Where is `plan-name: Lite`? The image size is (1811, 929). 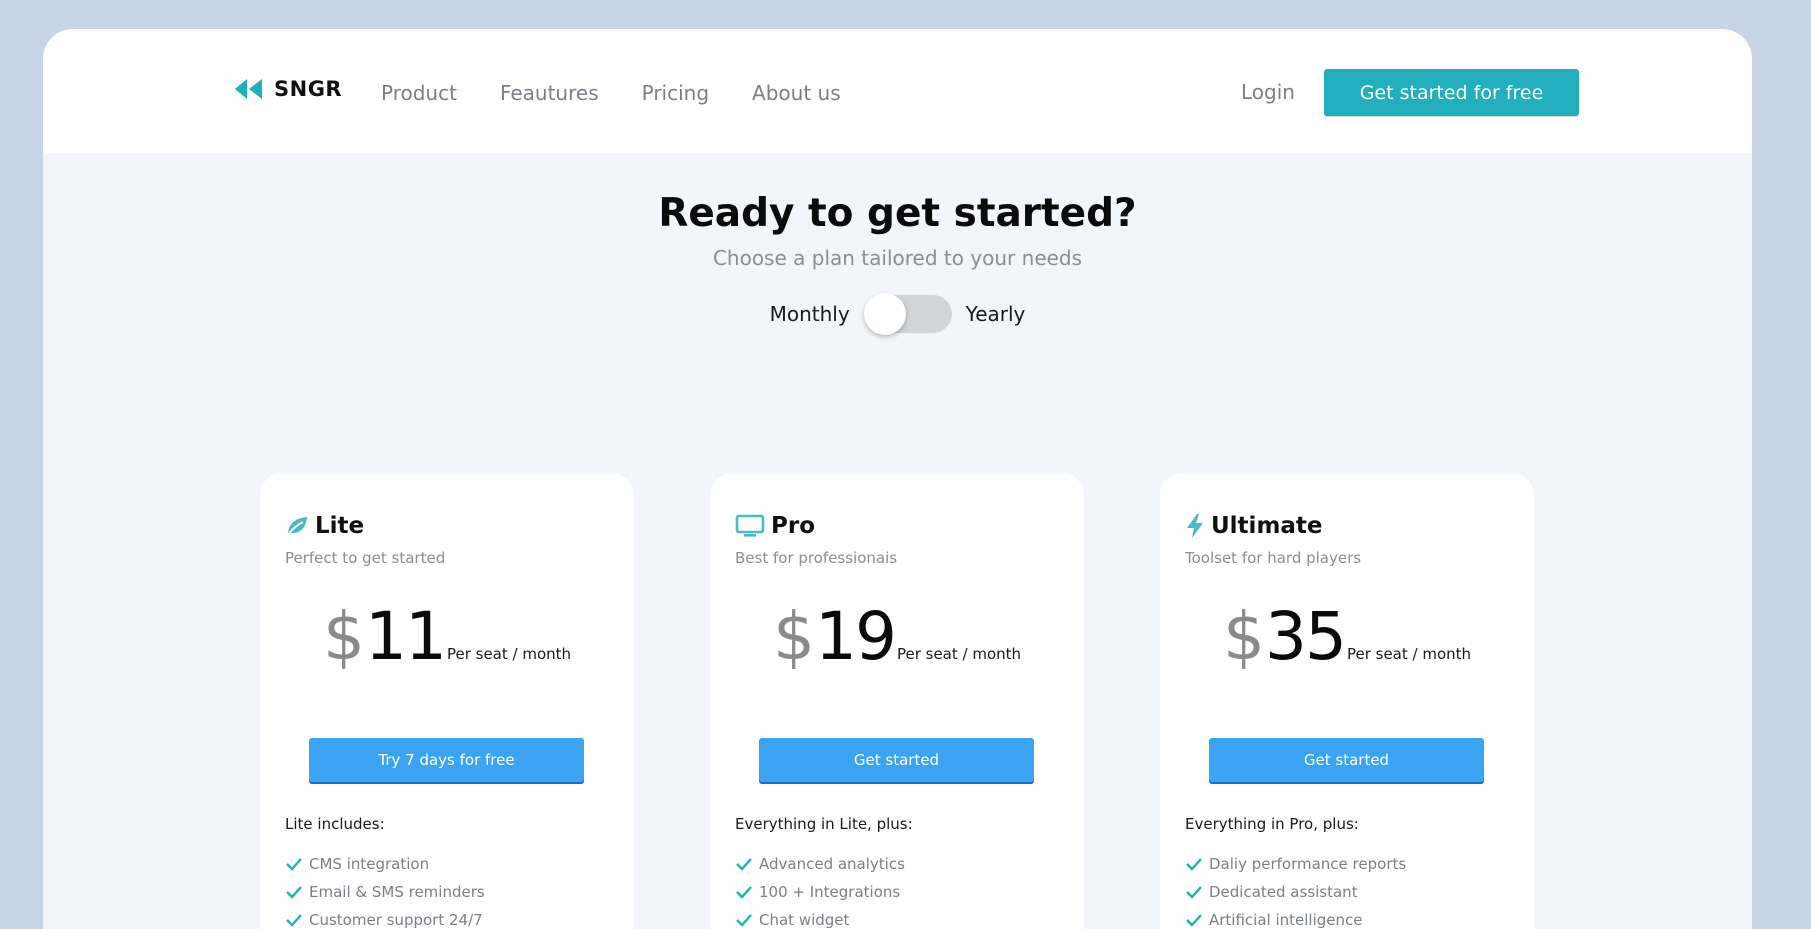
plan-name: Lite is located at coordinates (340, 526).